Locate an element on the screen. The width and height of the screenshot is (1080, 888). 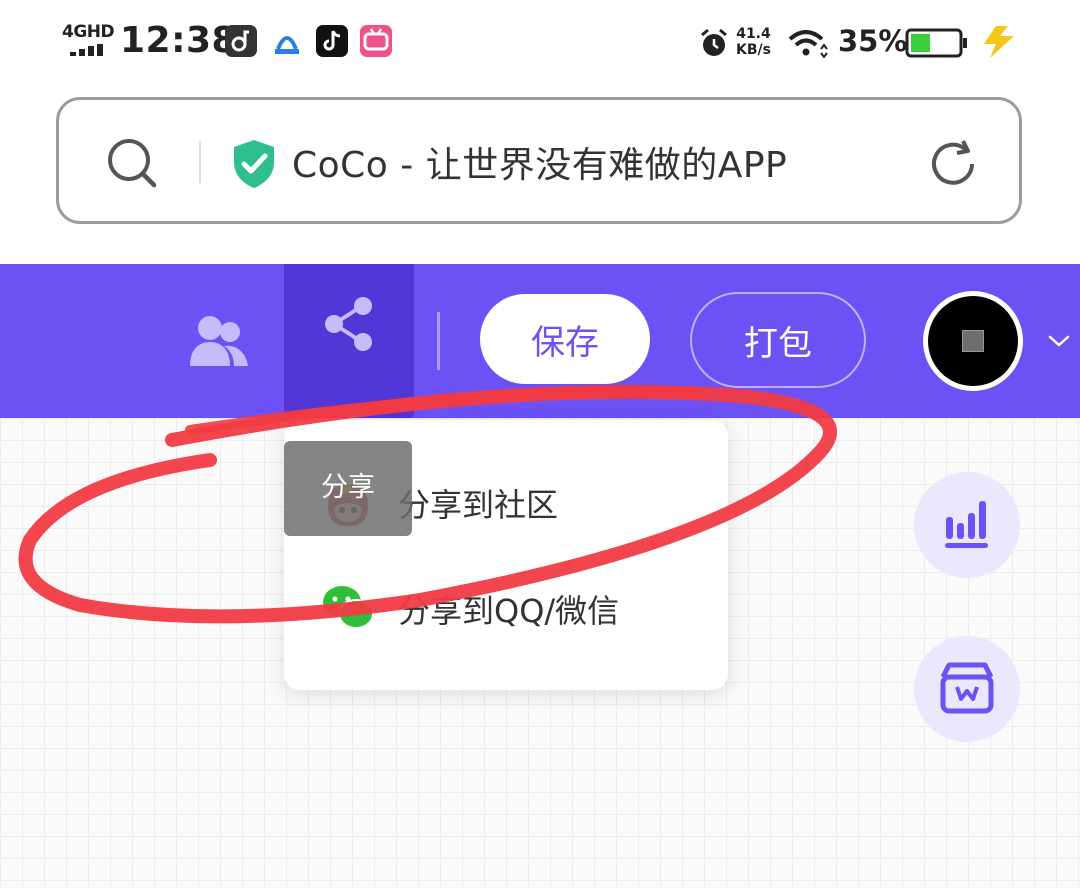
share-icon is located at coordinates (348, 324).